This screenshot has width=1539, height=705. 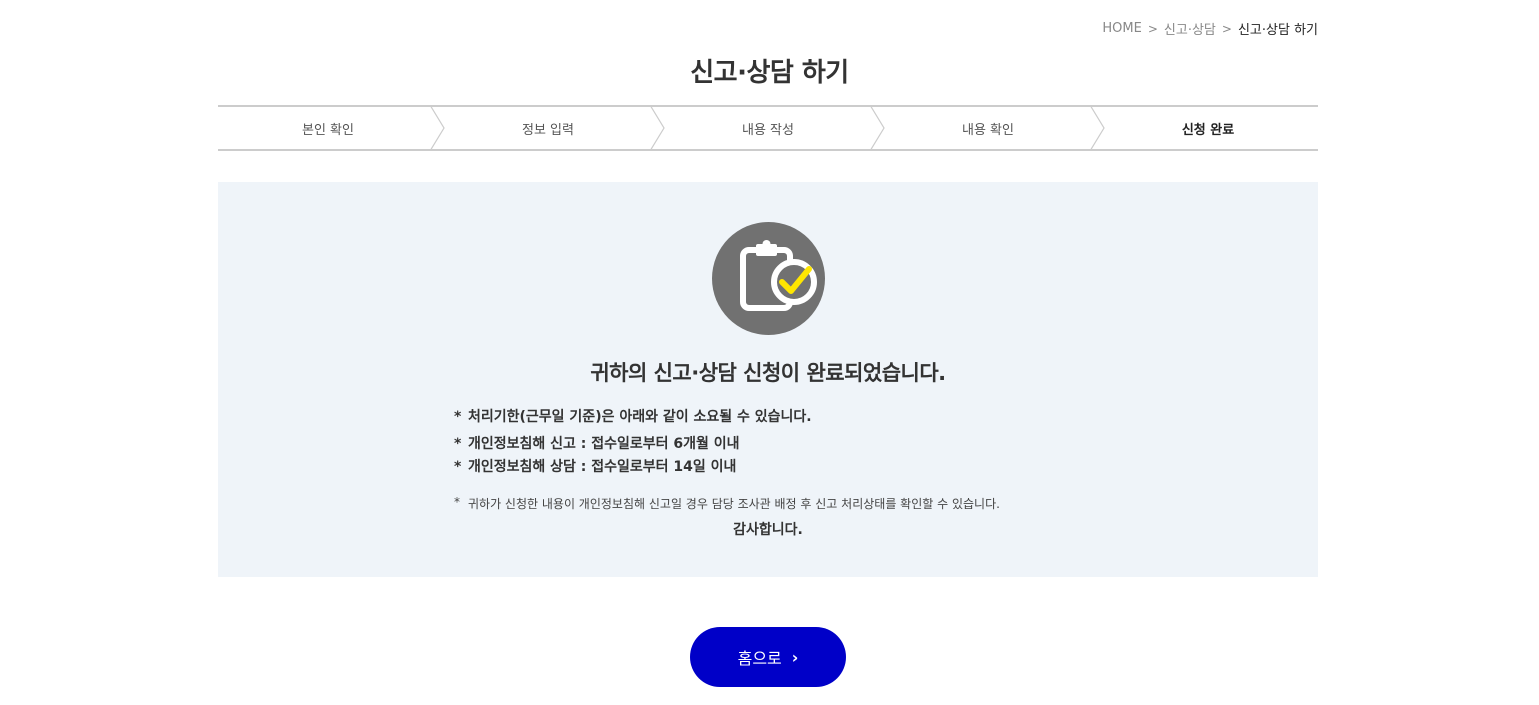 What do you see at coordinates (604, 444) in the screenshot?
I see `note-text: 개인정보침해 신고 : 접수일로부터 6개월 이내` at bounding box center [604, 444].